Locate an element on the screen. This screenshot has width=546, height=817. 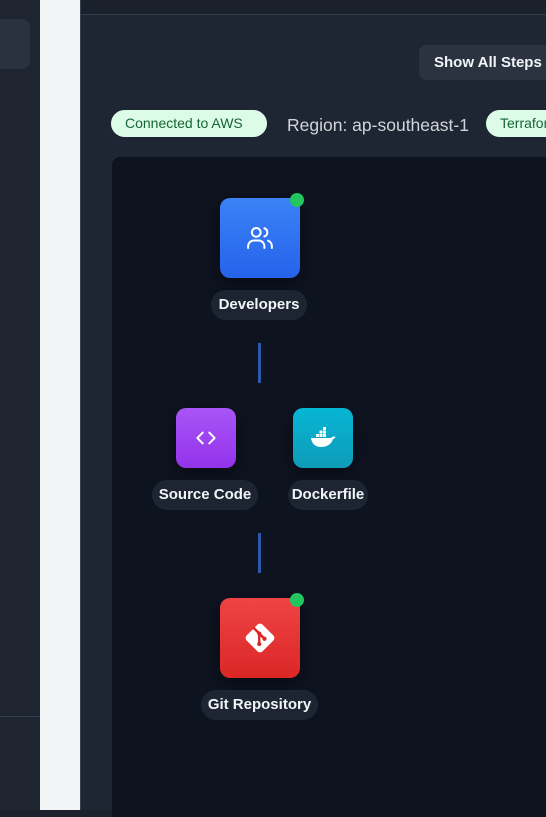
source-code-label: Source Code is located at coordinates (205, 495).